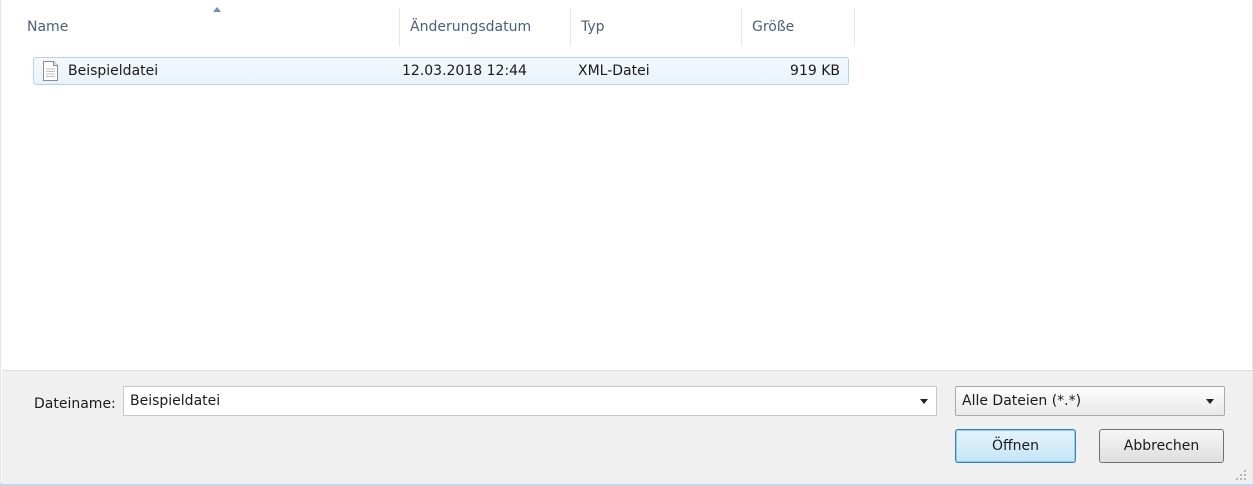 The height and width of the screenshot is (486, 1253). What do you see at coordinates (1022, 401) in the screenshot?
I see `file-type-filter-value: Alle Dateien (*.*)` at bounding box center [1022, 401].